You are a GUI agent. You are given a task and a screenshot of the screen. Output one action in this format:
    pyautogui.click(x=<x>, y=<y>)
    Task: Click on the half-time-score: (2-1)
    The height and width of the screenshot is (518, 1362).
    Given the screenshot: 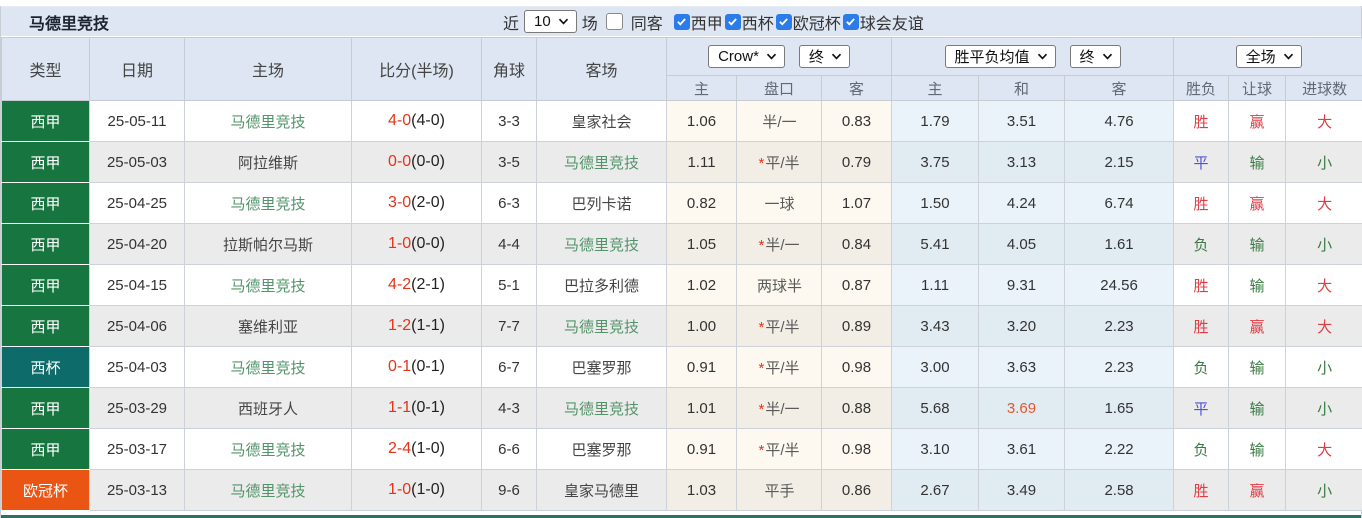 What is the action you would take?
    pyautogui.click(x=428, y=284)
    